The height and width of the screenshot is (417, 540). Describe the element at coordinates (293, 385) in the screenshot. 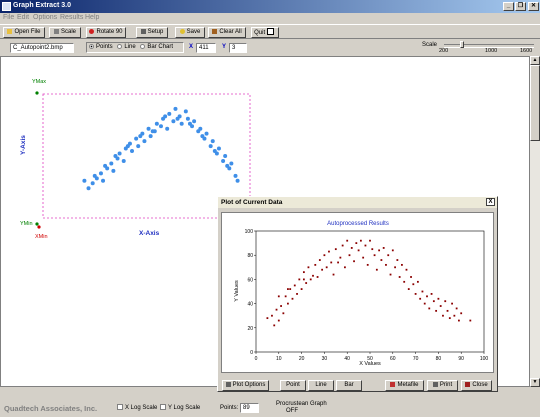

I see `point-button: Point` at that location.